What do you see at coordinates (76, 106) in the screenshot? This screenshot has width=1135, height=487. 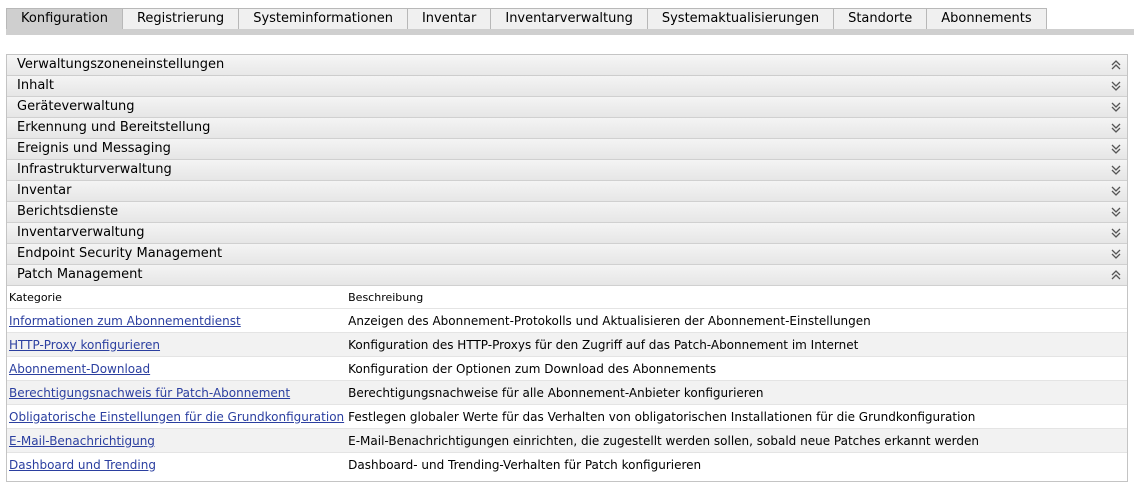 I see `section-label: Geräteverwaltung` at bounding box center [76, 106].